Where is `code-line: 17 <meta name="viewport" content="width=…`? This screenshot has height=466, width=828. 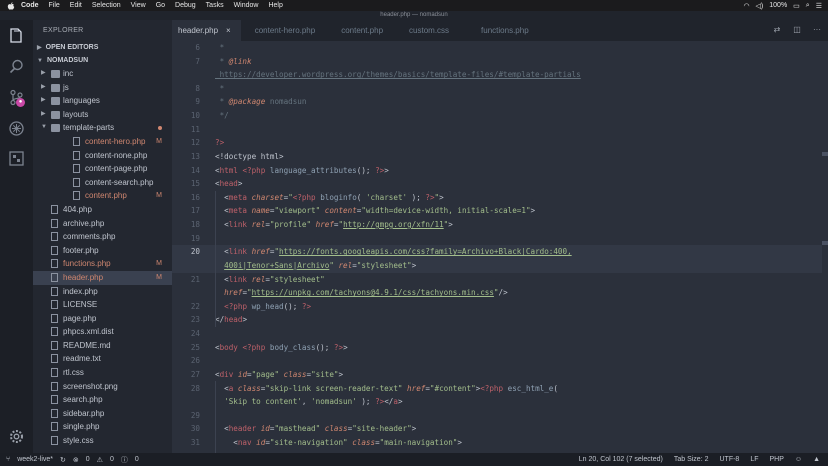
code-line: 17 <meta name="viewport" content="width=… is located at coordinates (497, 211).